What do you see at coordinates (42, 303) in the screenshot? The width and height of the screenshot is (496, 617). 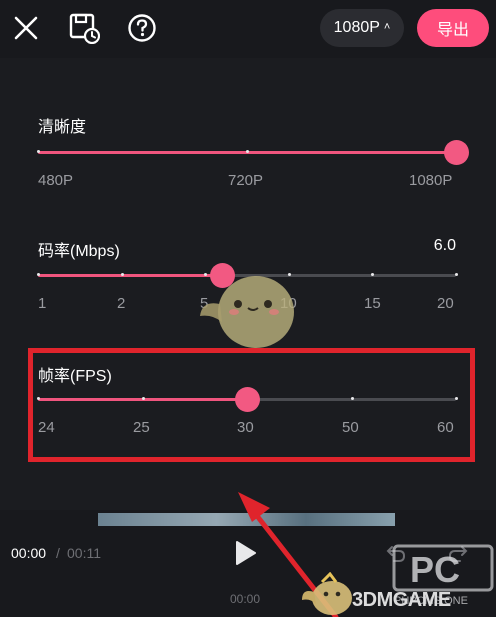 I see `bitrate-tick-label: 1` at bounding box center [42, 303].